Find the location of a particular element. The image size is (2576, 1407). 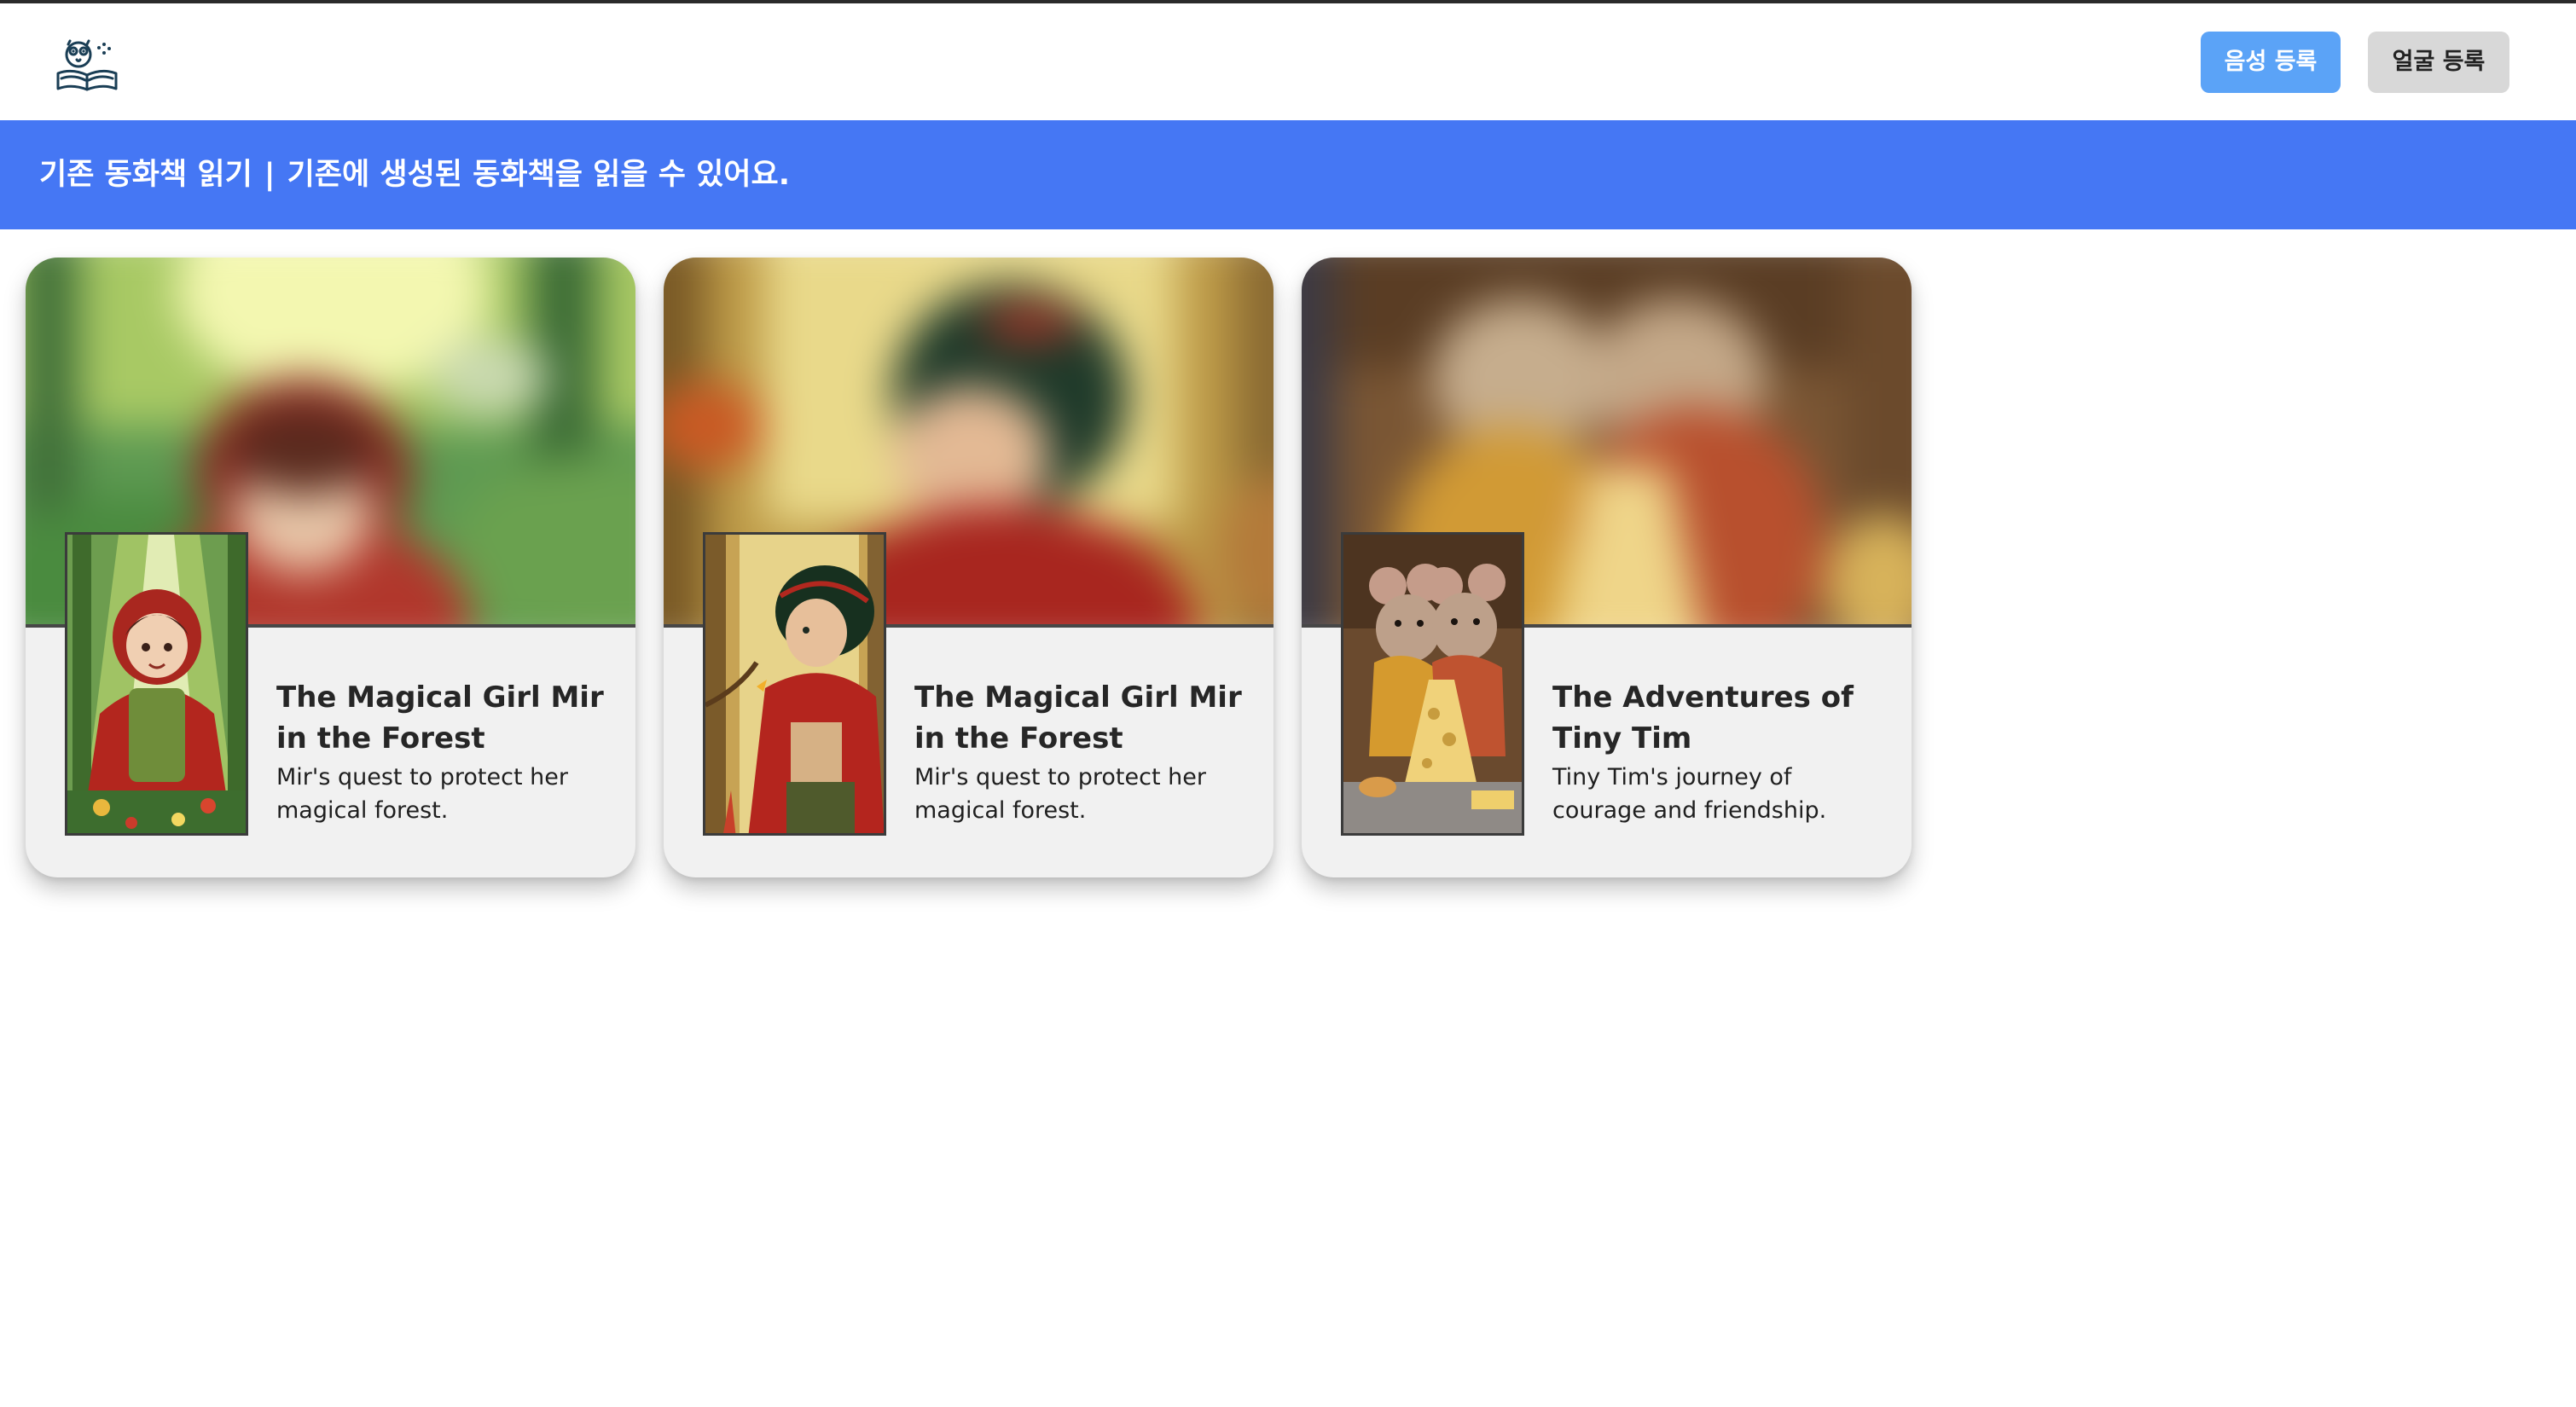

book-title: The Adventures of Tiny Tim is located at coordinates (1718, 718).